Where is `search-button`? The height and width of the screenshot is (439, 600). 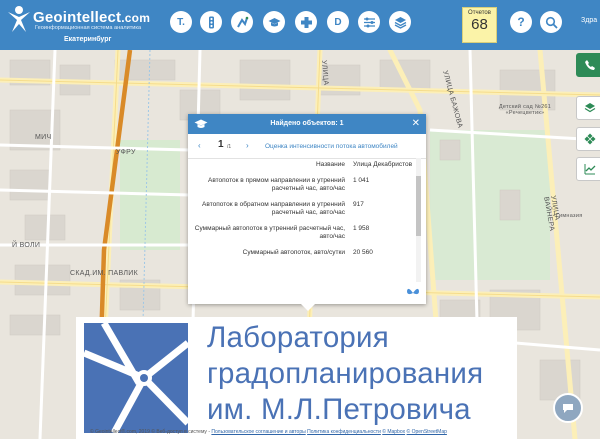 search-button is located at coordinates (551, 22).